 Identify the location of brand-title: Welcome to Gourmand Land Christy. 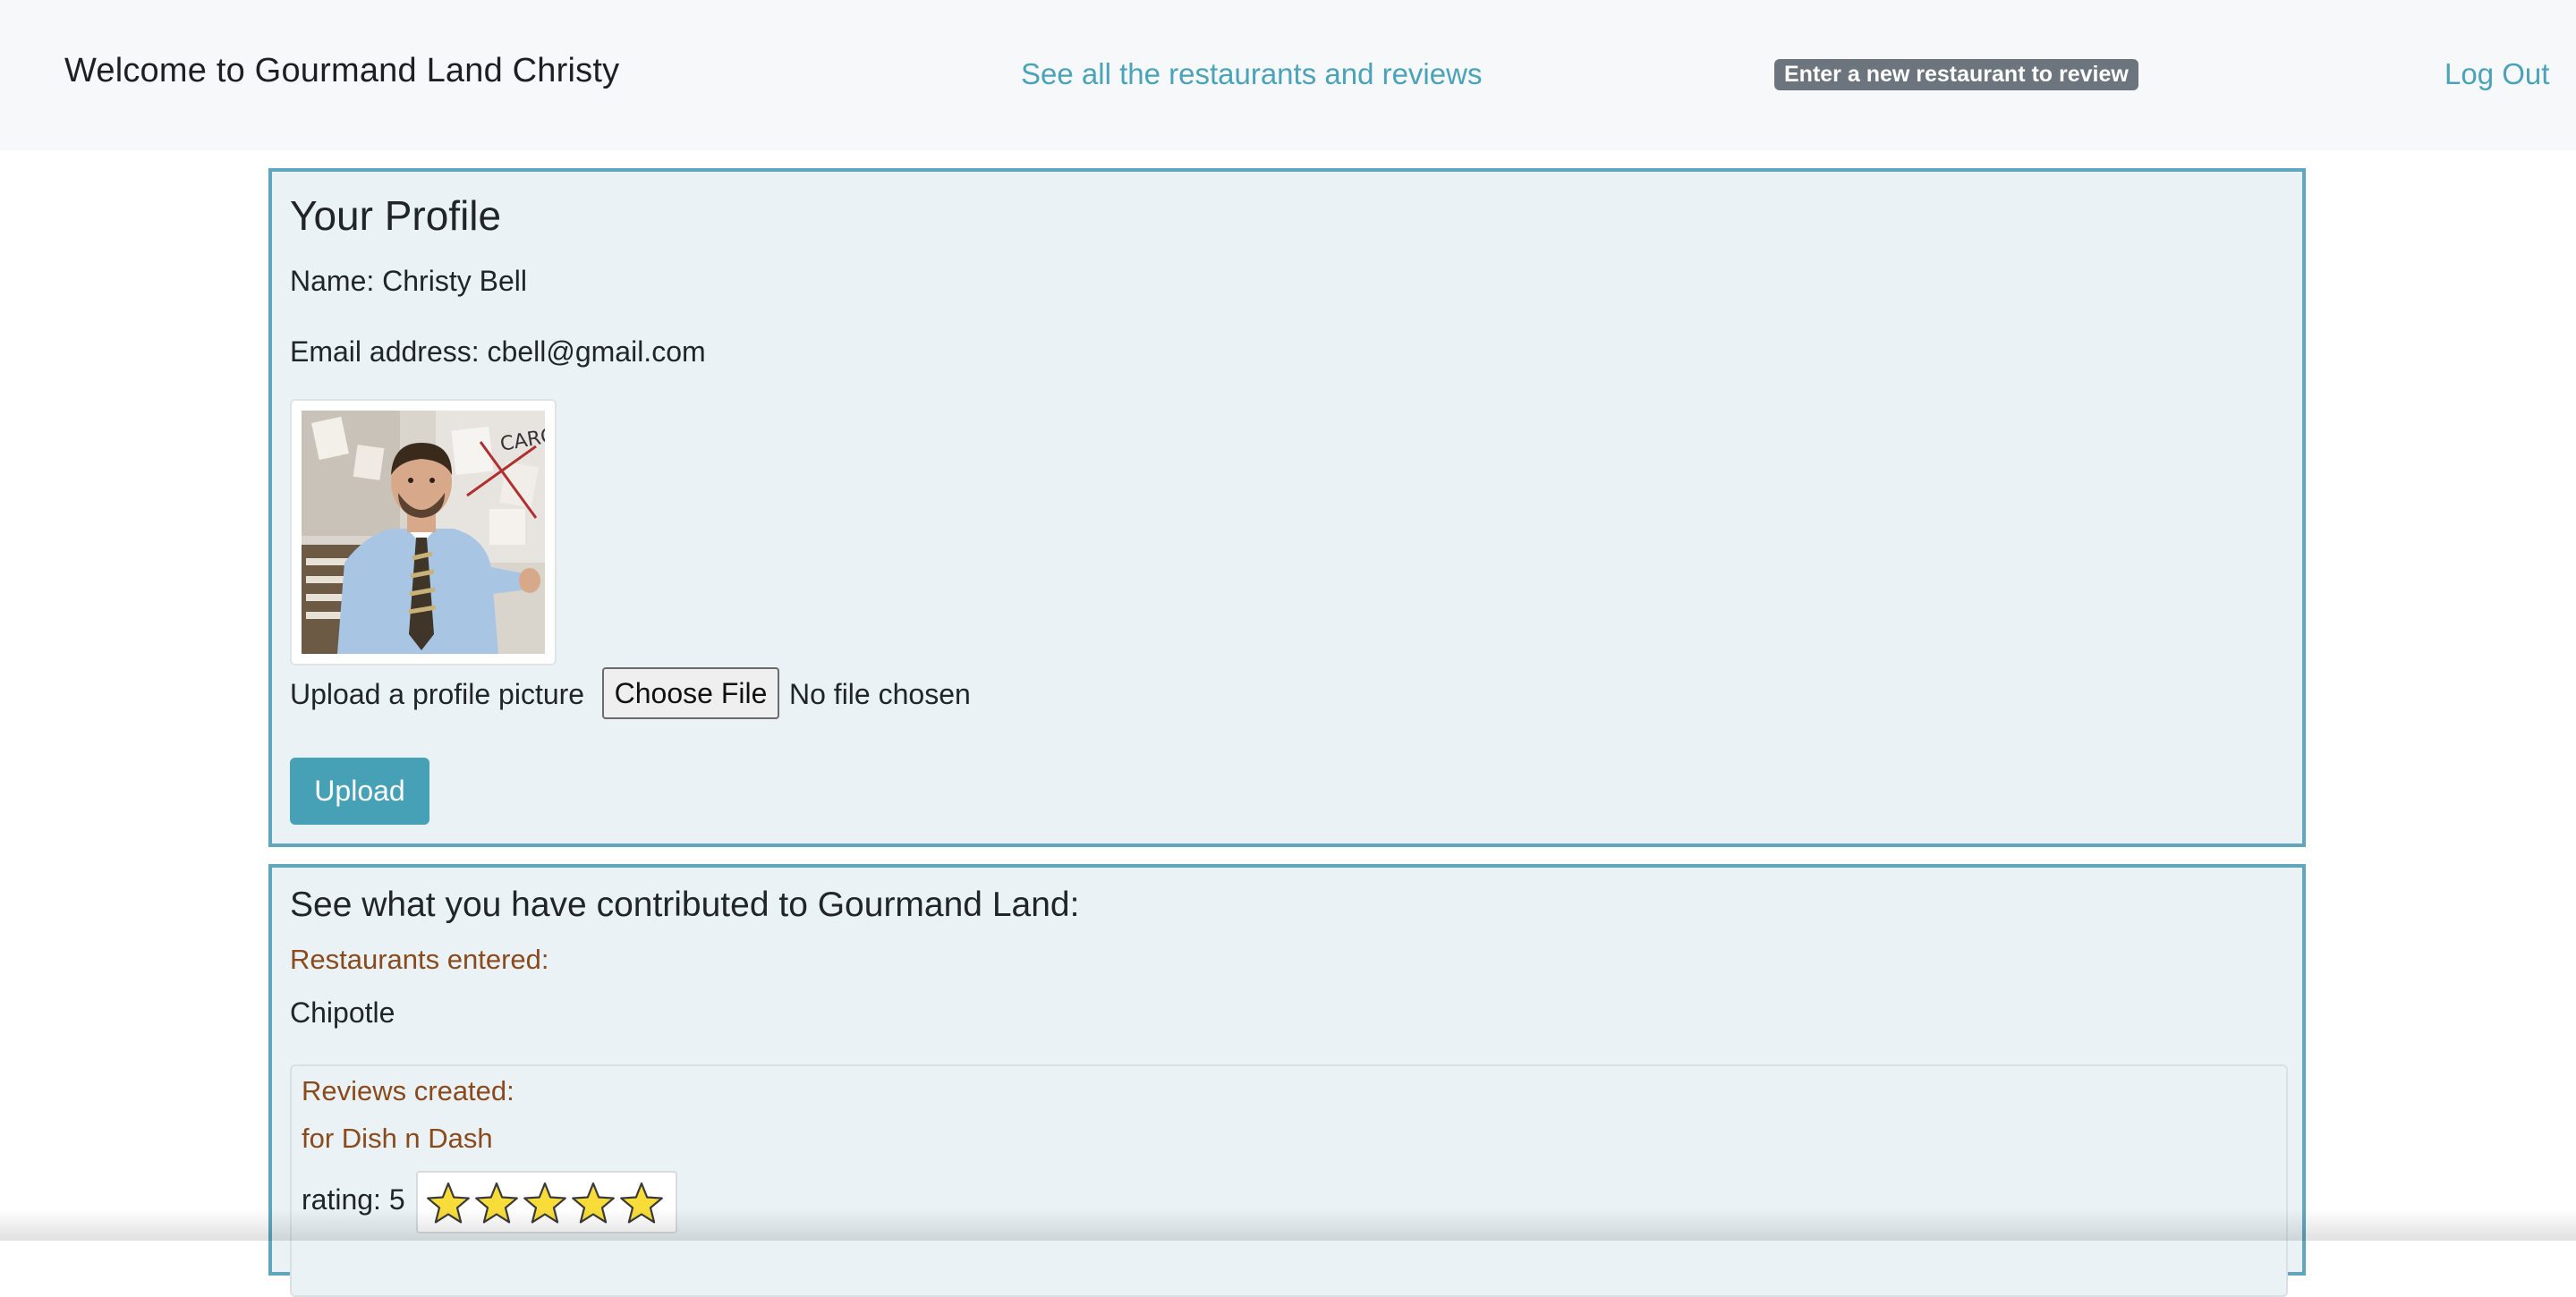
(342, 70).